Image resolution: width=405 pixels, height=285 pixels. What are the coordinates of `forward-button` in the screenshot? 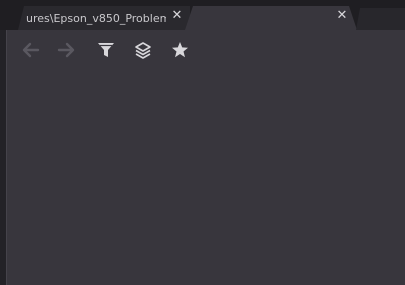 It's located at (66, 50).